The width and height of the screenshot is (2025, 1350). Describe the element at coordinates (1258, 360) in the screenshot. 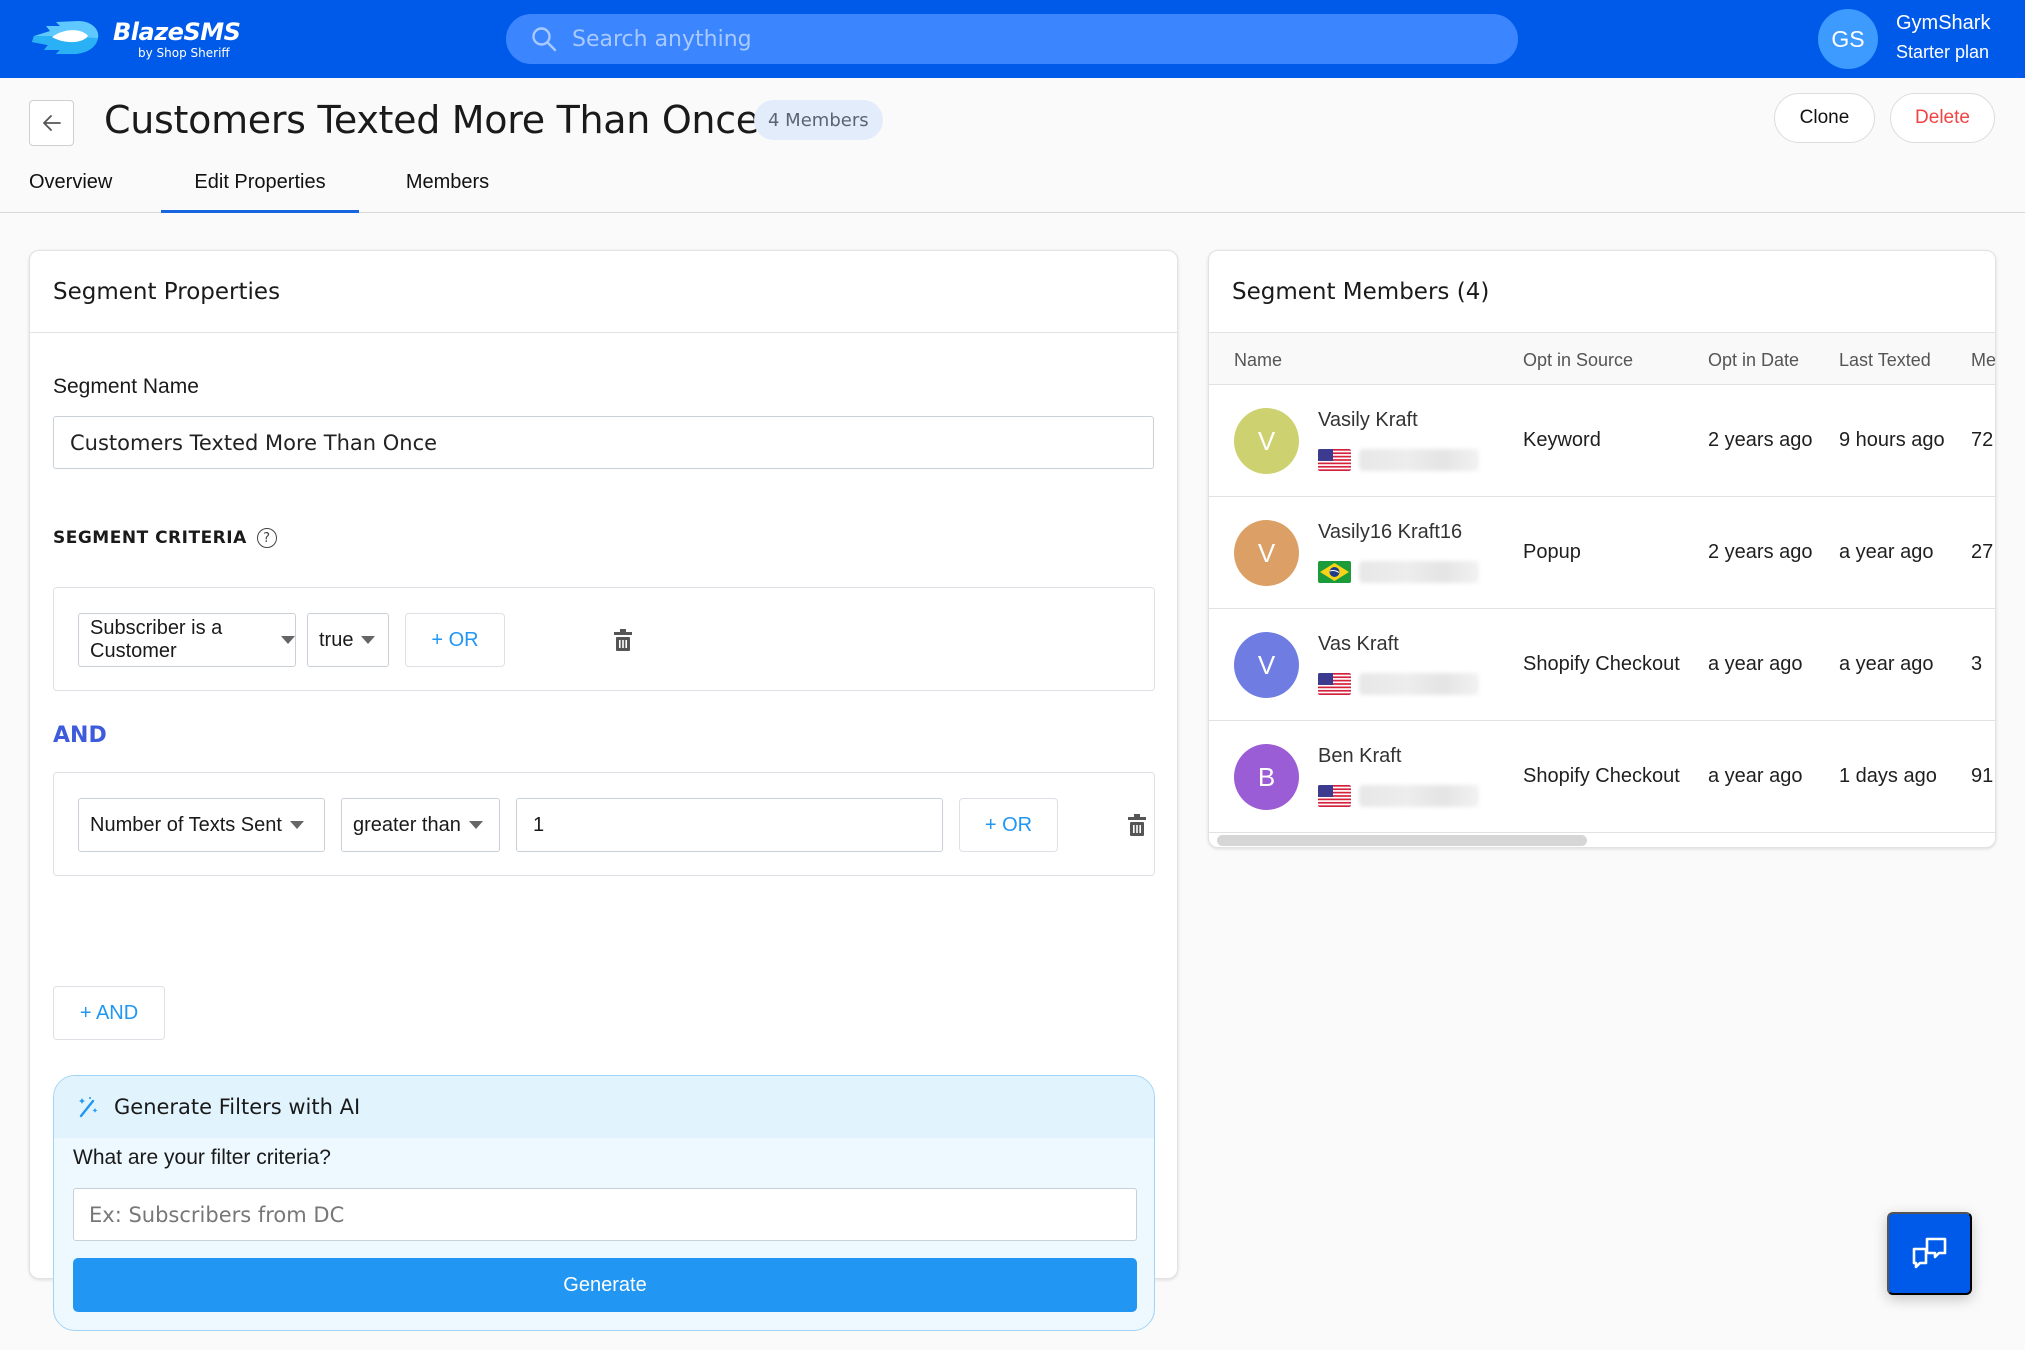

I see `column-header-name: Name` at that location.